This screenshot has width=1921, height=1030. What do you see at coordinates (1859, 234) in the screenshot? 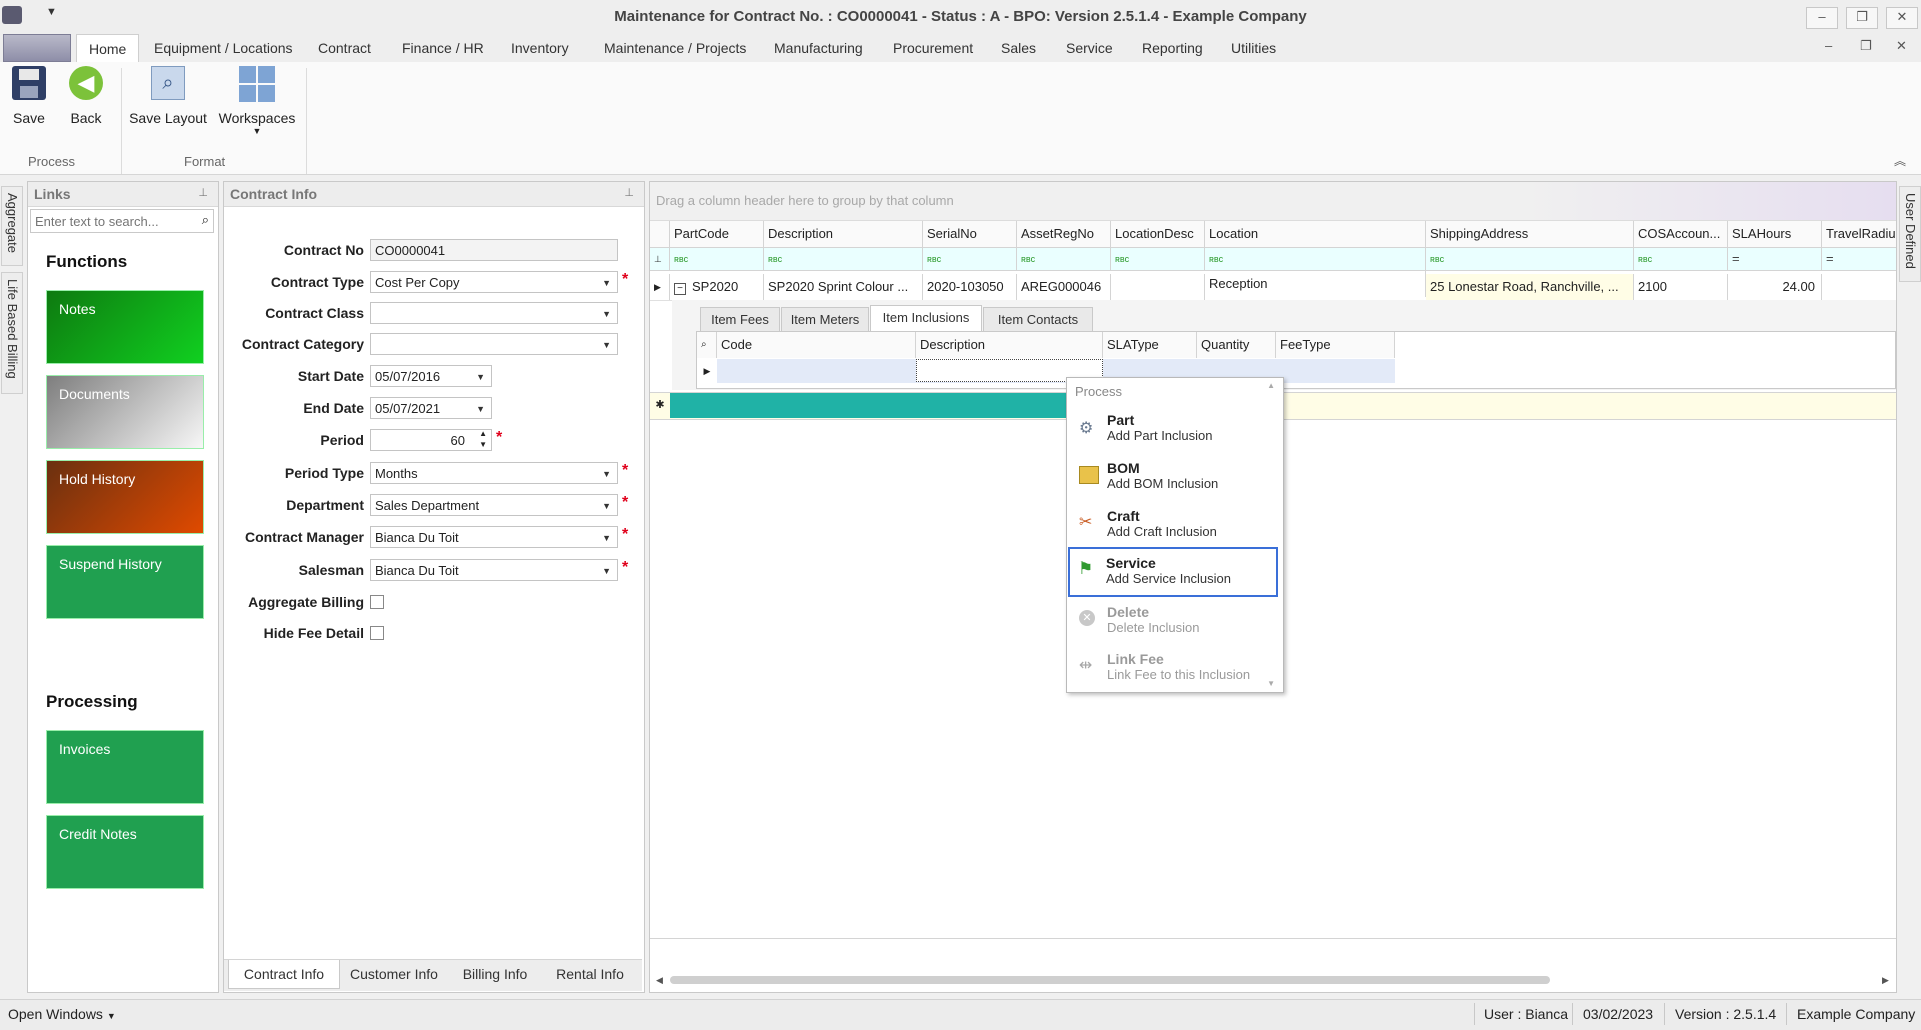
I see `col-travelradius: TravelRadiu` at bounding box center [1859, 234].